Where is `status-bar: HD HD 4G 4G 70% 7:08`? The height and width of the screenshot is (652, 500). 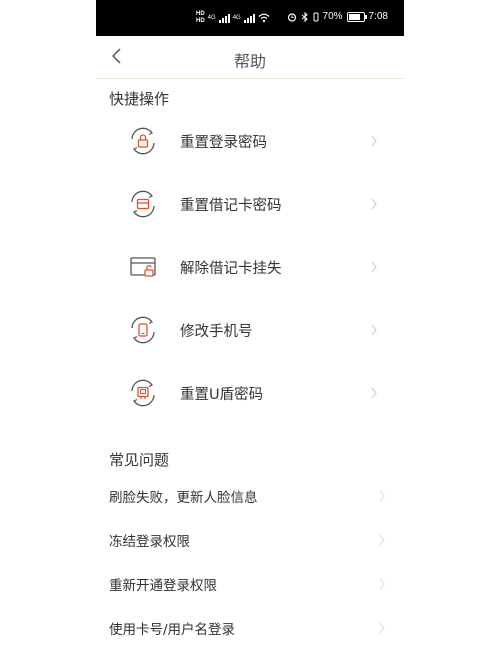 status-bar: HD HD 4G 4G 70% 7:08 is located at coordinates (250, 18).